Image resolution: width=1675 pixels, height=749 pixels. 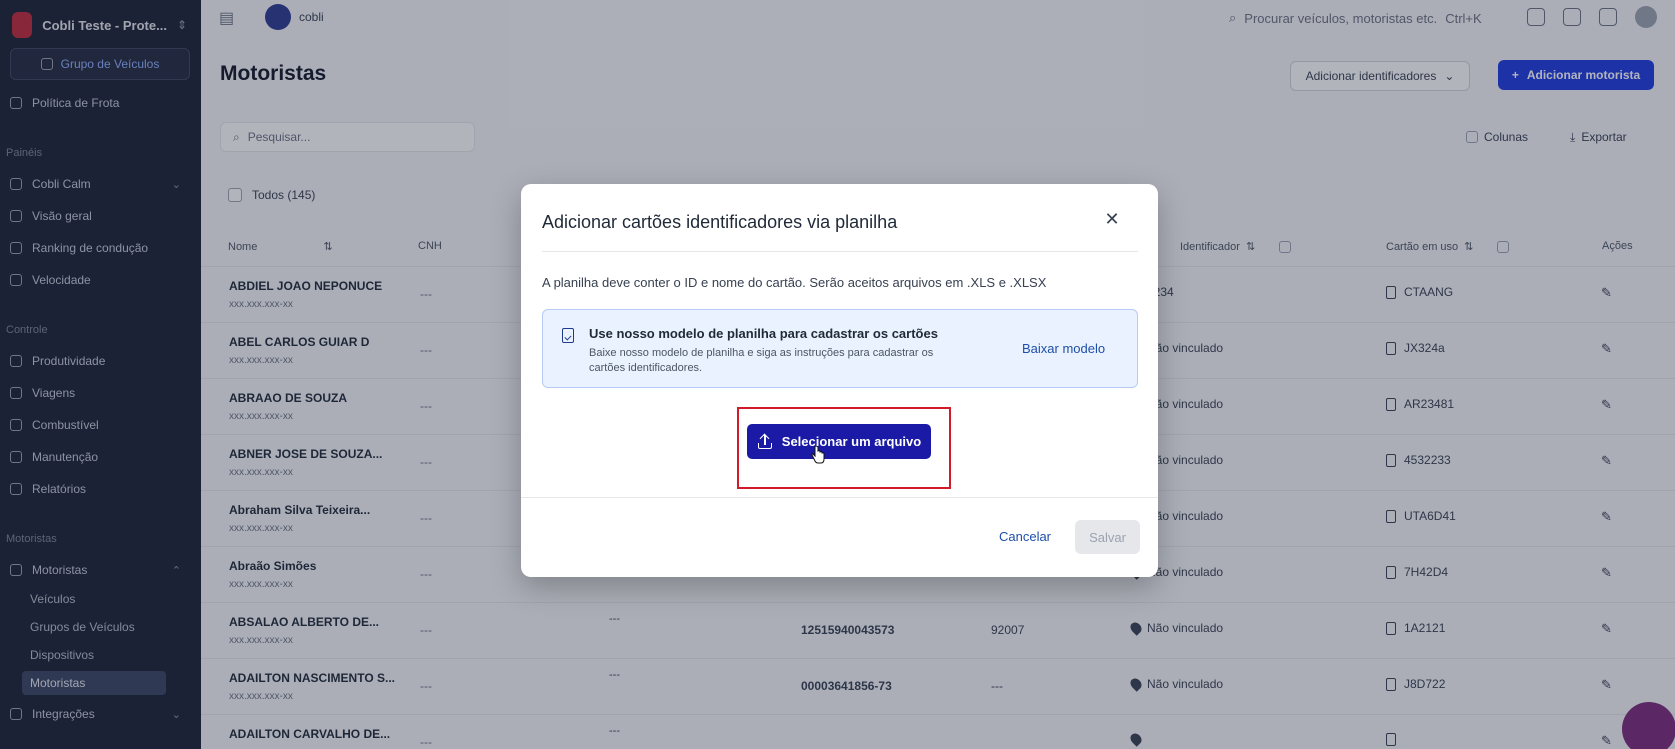 I want to click on download-template-link: Baixar modelo, so click(x=1063, y=348).